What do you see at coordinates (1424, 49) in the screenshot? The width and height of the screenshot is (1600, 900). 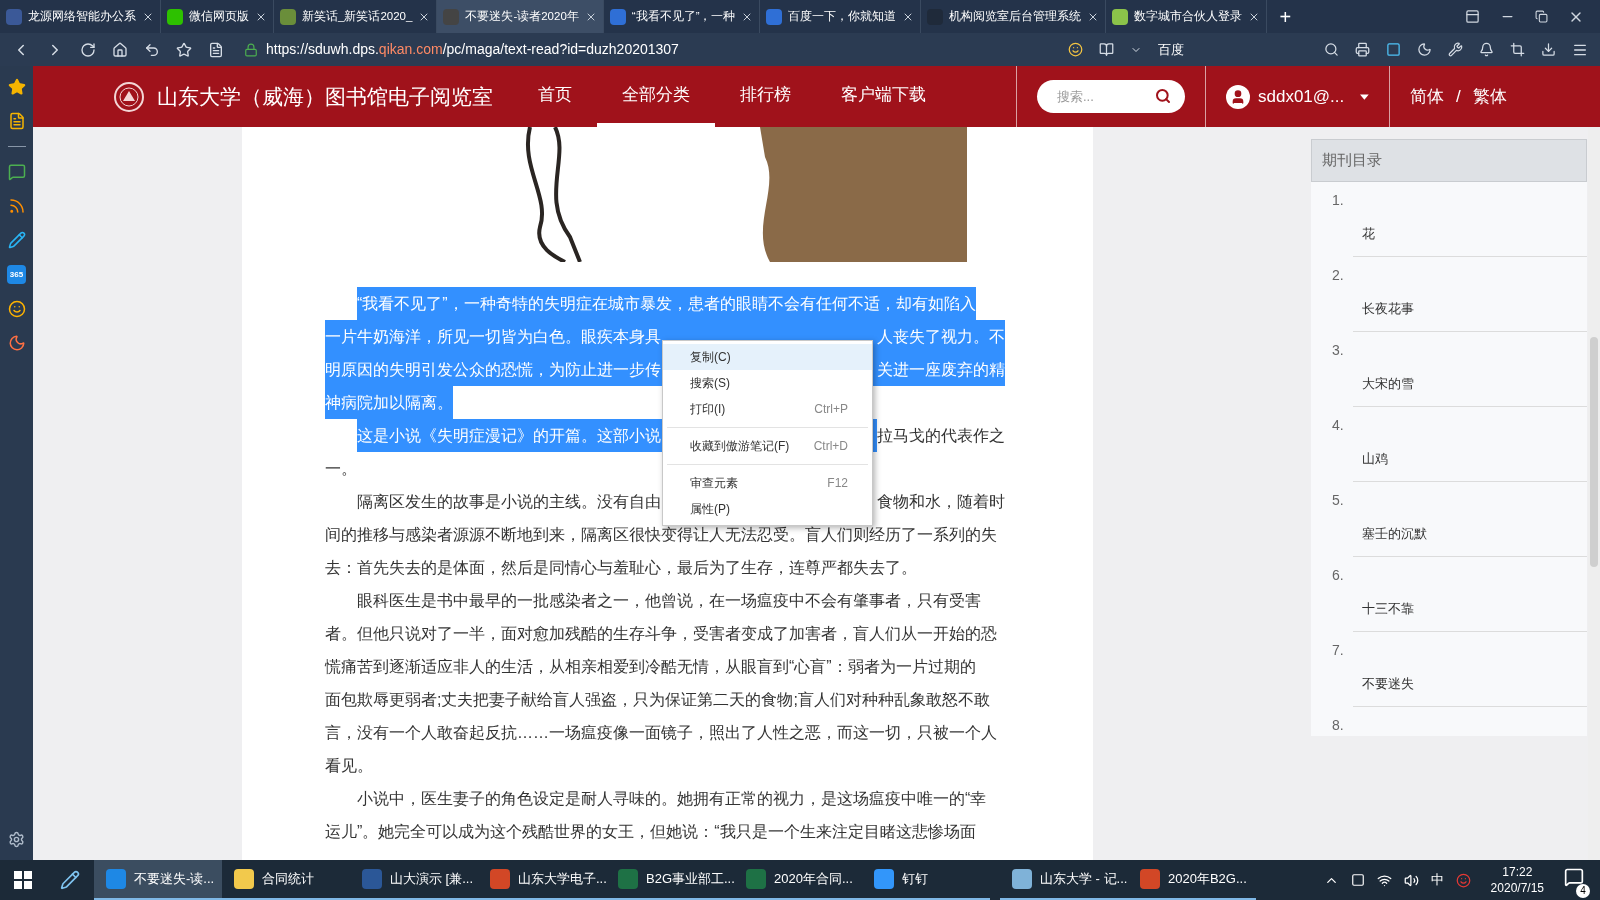 I see `moon-icon` at bounding box center [1424, 49].